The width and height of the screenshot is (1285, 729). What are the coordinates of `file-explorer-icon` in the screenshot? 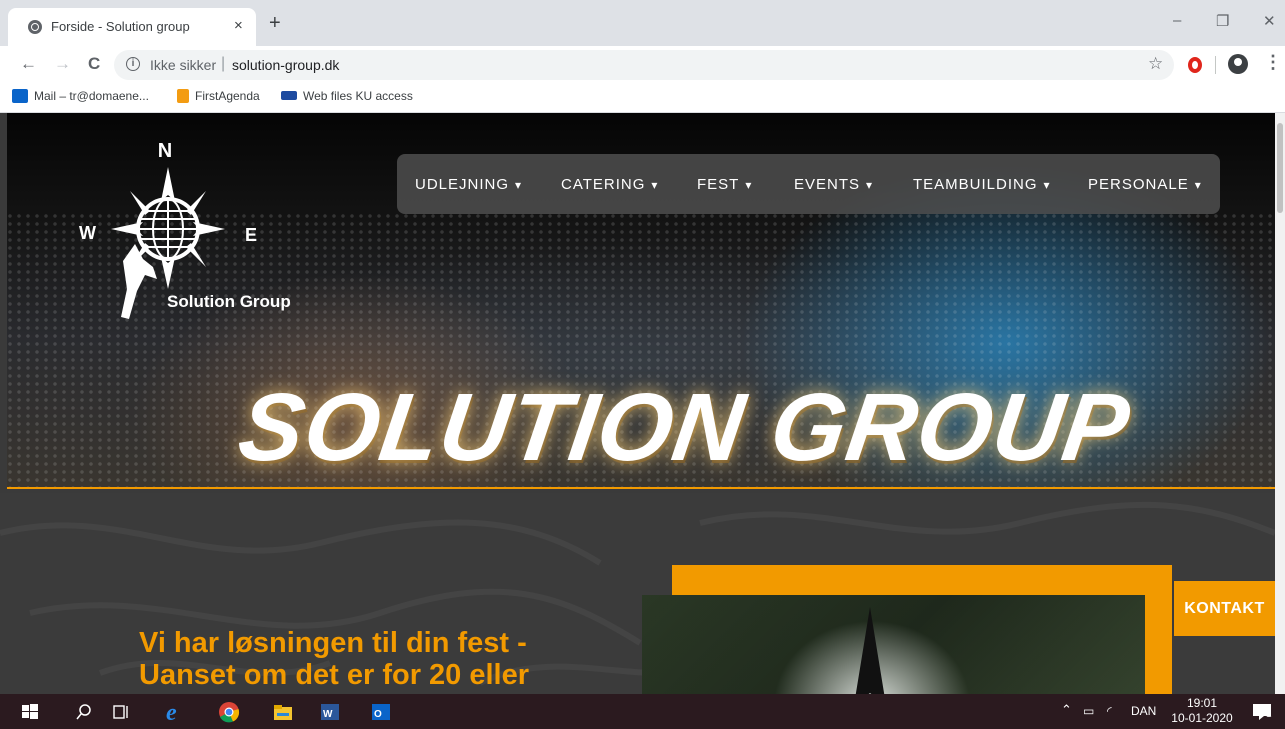 It's located at (283, 712).